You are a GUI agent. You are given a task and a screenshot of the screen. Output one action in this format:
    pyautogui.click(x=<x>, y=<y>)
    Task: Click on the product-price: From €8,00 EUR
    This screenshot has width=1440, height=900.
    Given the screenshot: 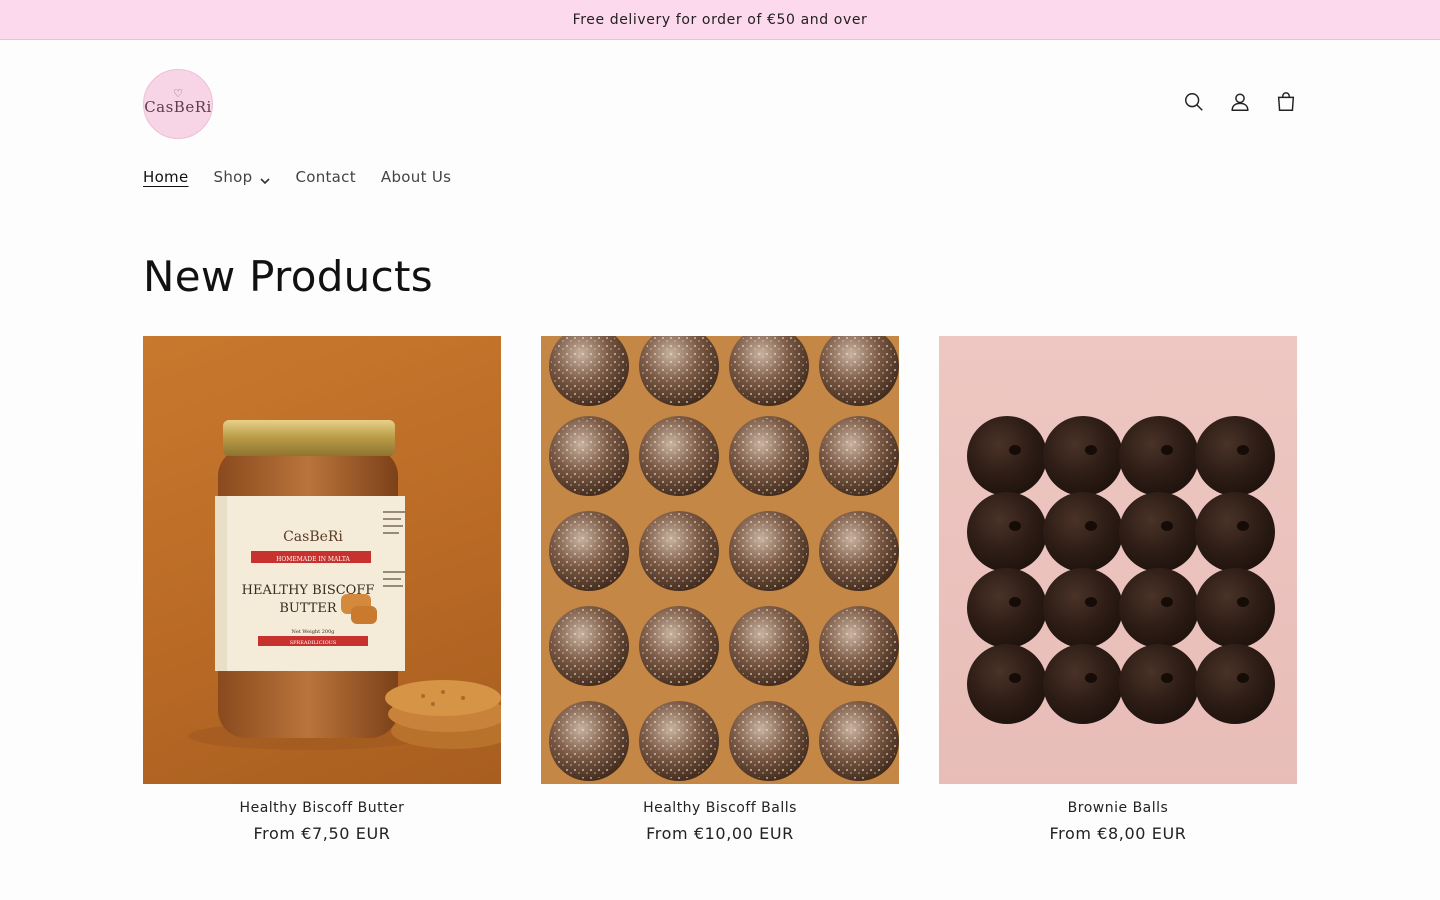 What is the action you would take?
    pyautogui.click(x=1118, y=833)
    